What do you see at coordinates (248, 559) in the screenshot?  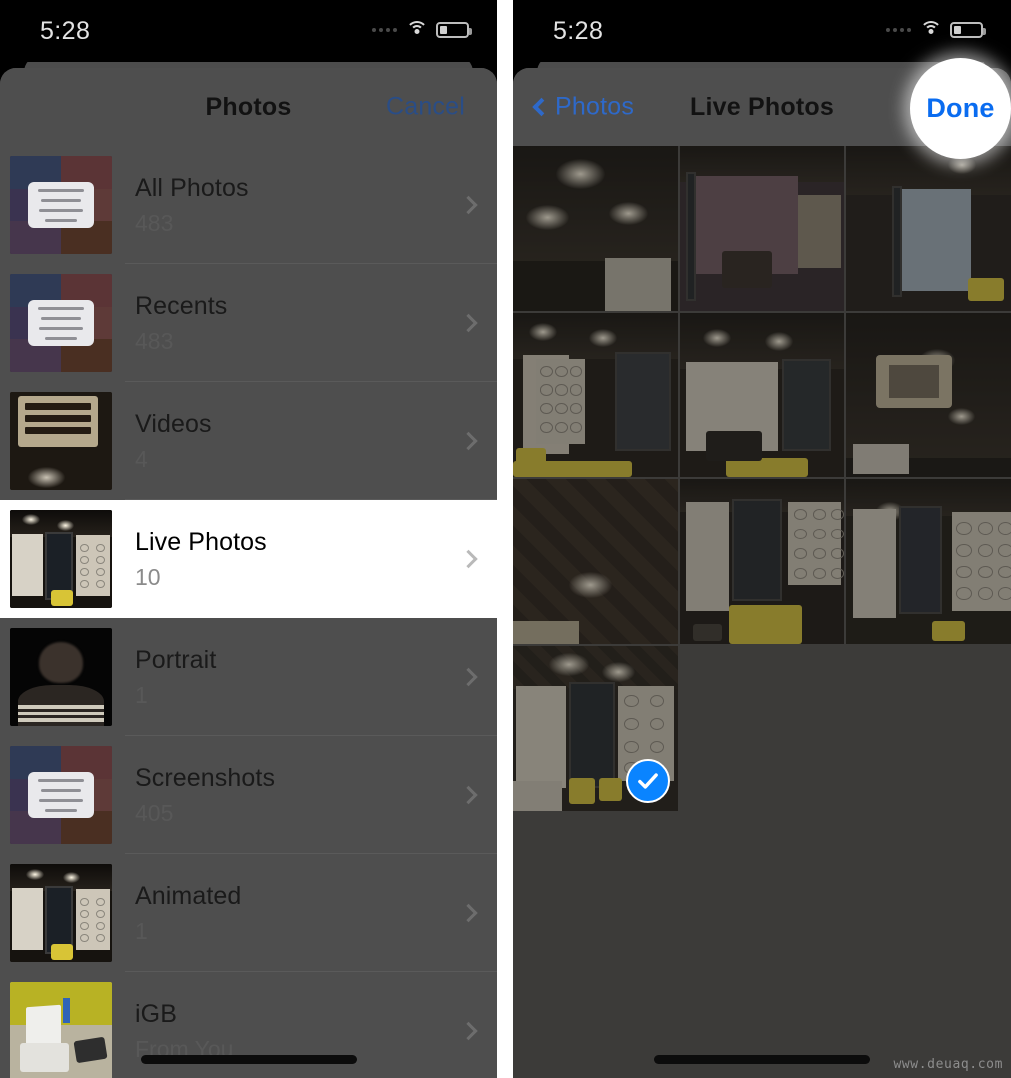 I see `album-row-live-photos: Live Photos 10` at bounding box center [248, 559].